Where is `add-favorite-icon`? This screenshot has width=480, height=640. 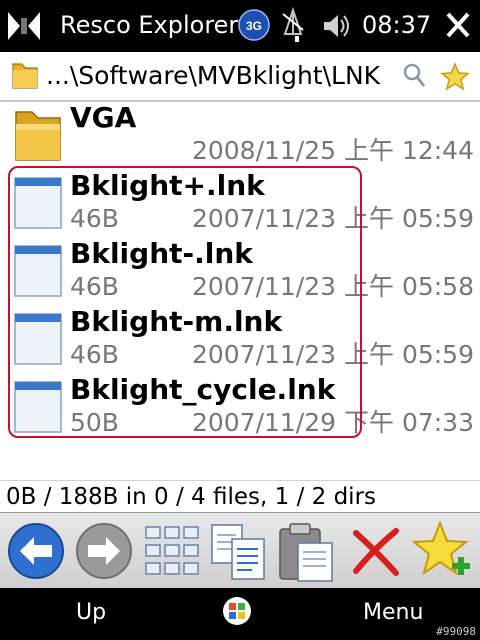
add-favorite-icon is located at coordinates (442, 551).